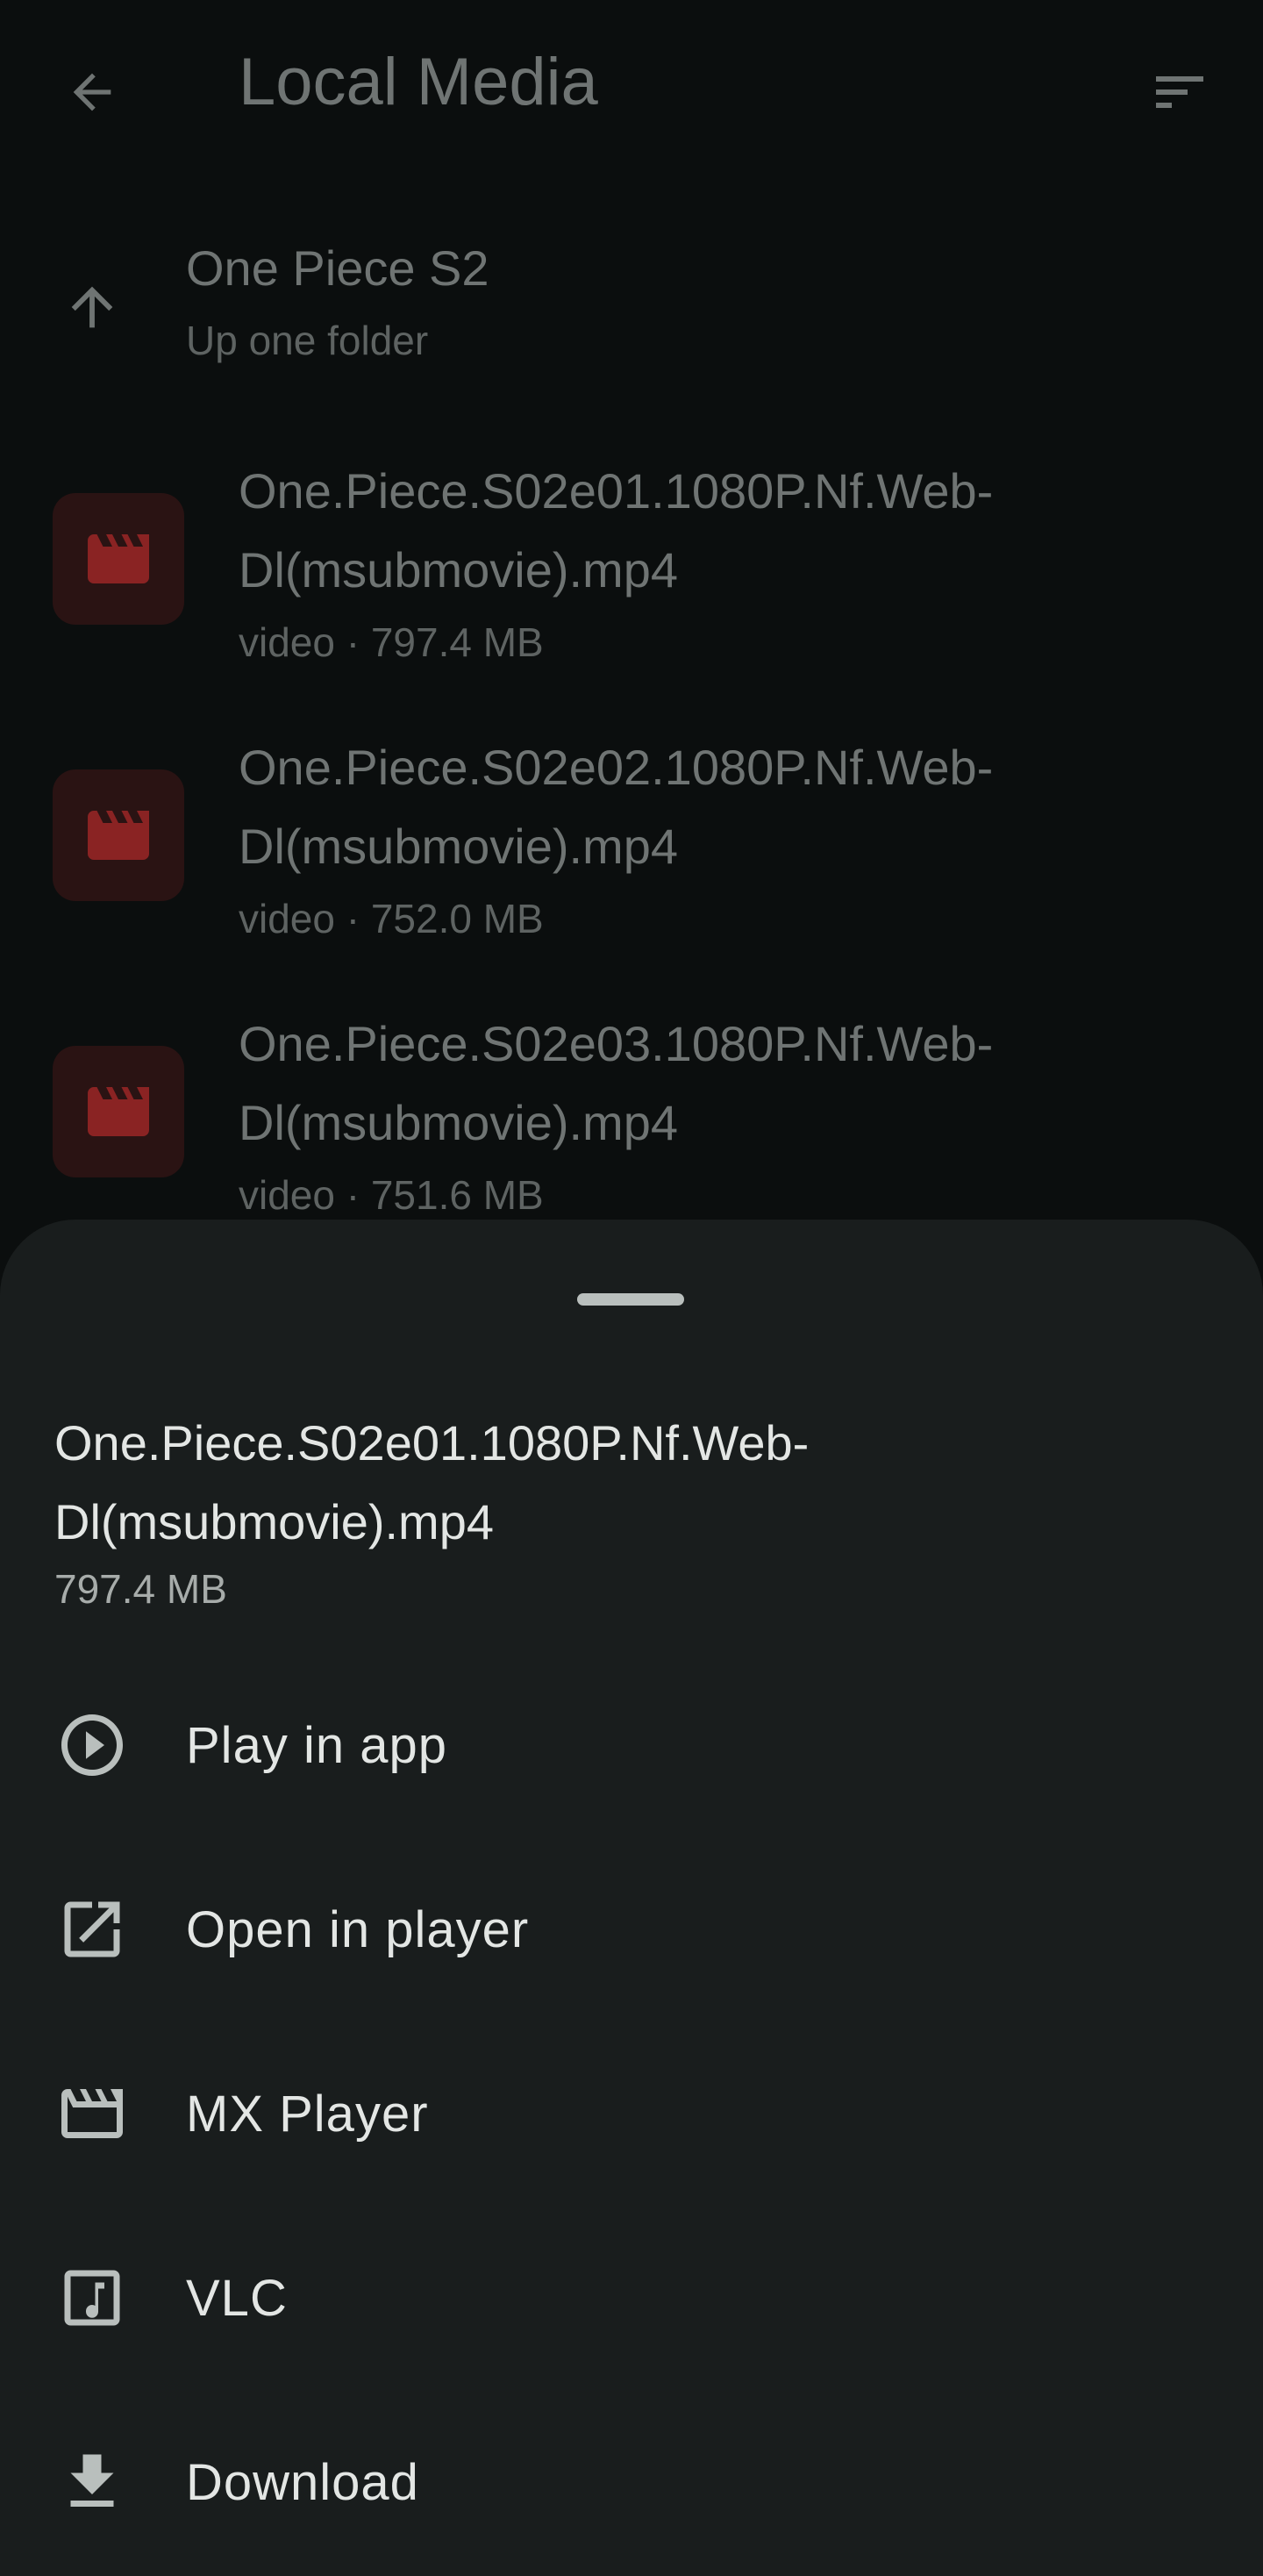  I want to click on download-button: Download, so click(631, 2482).